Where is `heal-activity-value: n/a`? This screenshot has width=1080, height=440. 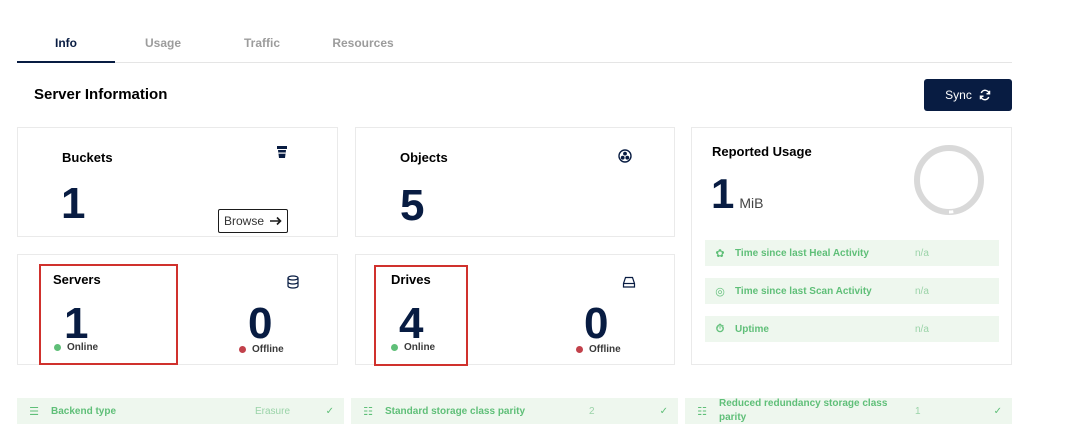
heal-activity-value: n/a is located at coordinates (922, 253).